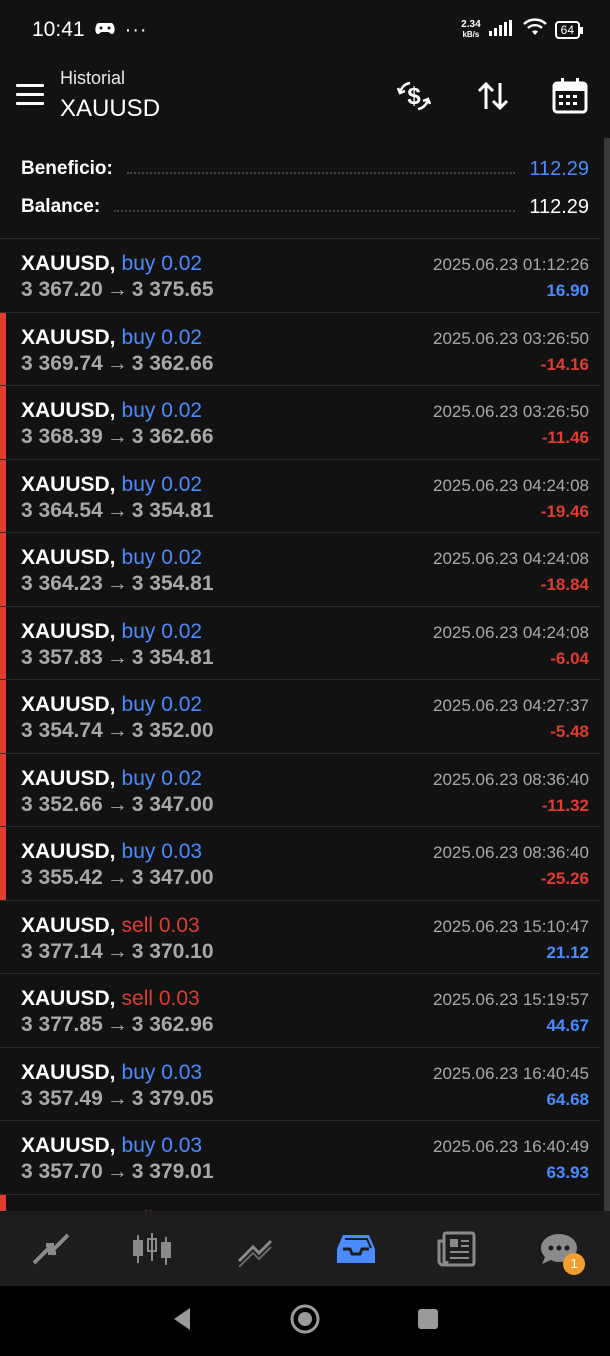  Describe the element at coordinates (511, 926) in the screenshot. I see `trade-time: 2025.06.23 15:10:47` at that location.